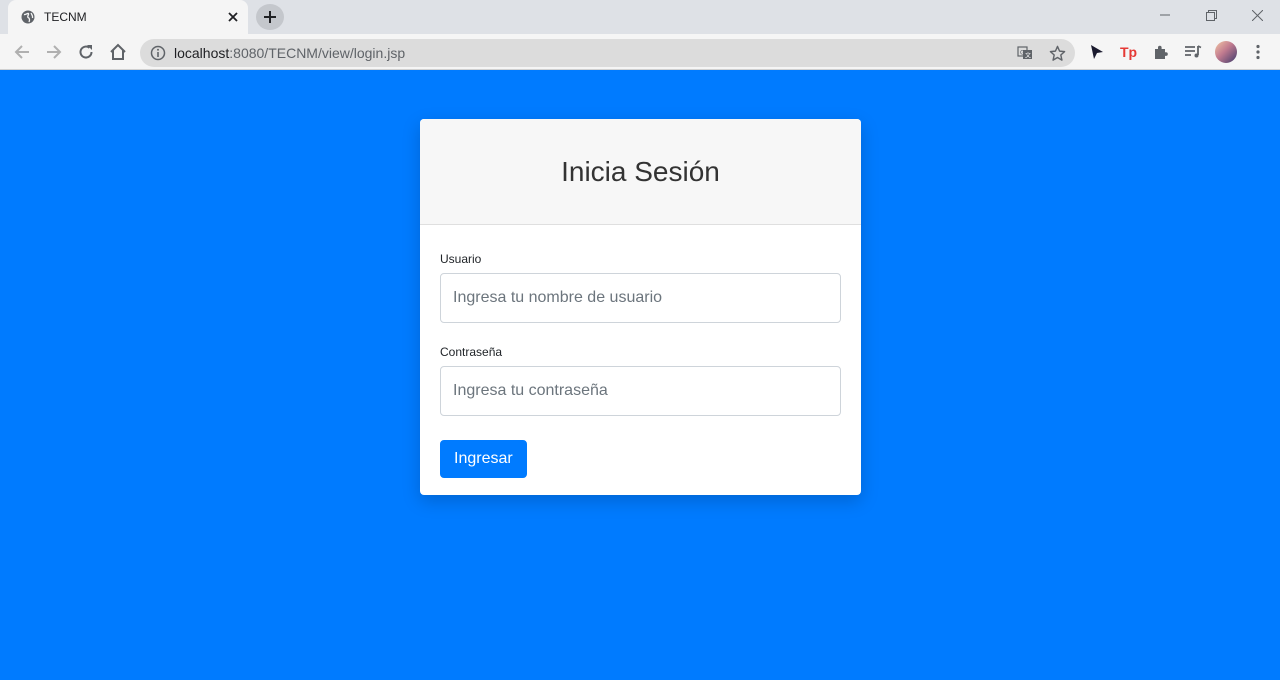  I want to click on restore-button, so click(1211, 15).